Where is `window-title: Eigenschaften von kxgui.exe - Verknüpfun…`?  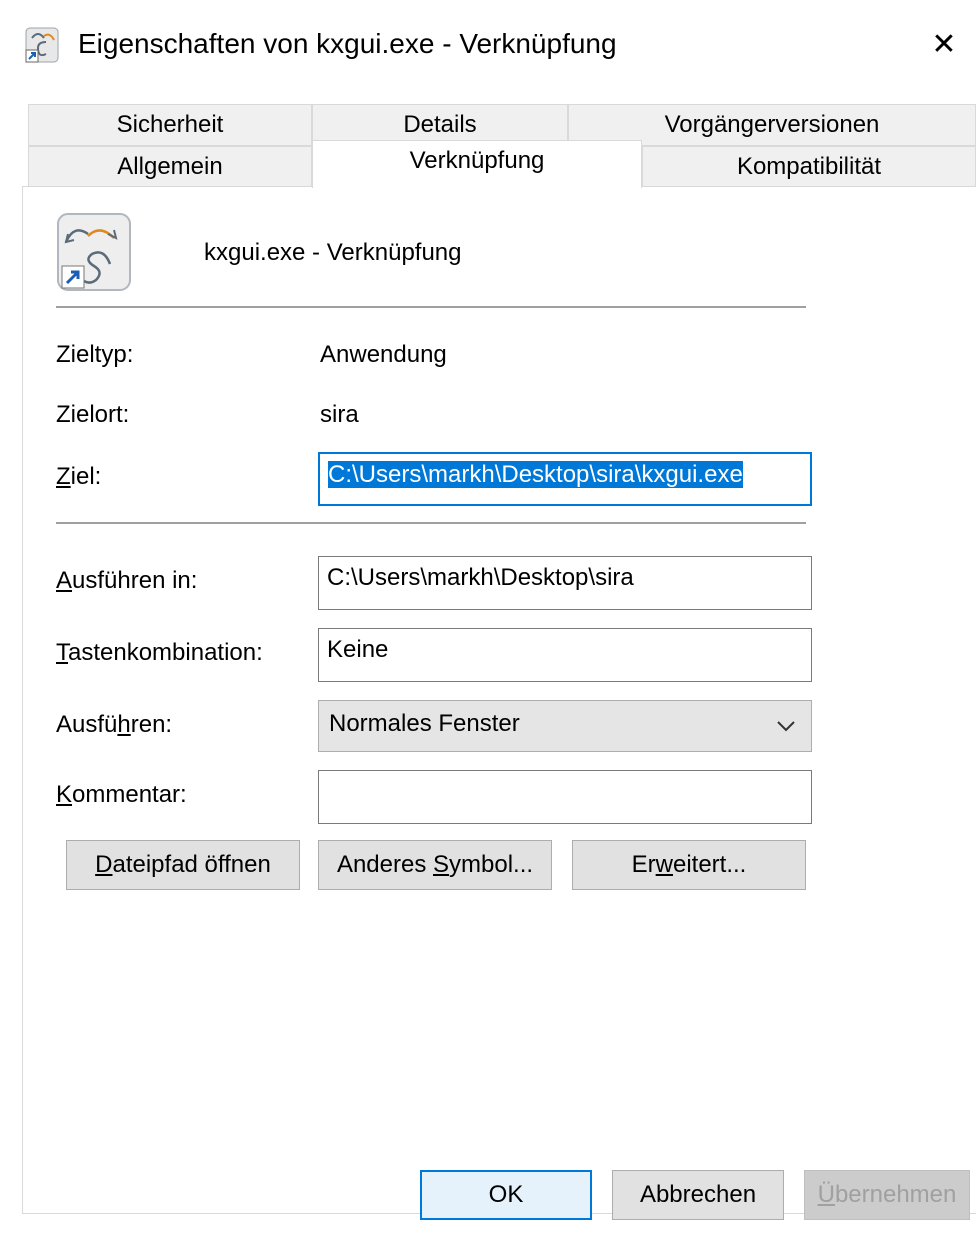 window-title: Eigenschaften von kxgui.exe - Verknüpfun… is located at coordinates (347, 43).